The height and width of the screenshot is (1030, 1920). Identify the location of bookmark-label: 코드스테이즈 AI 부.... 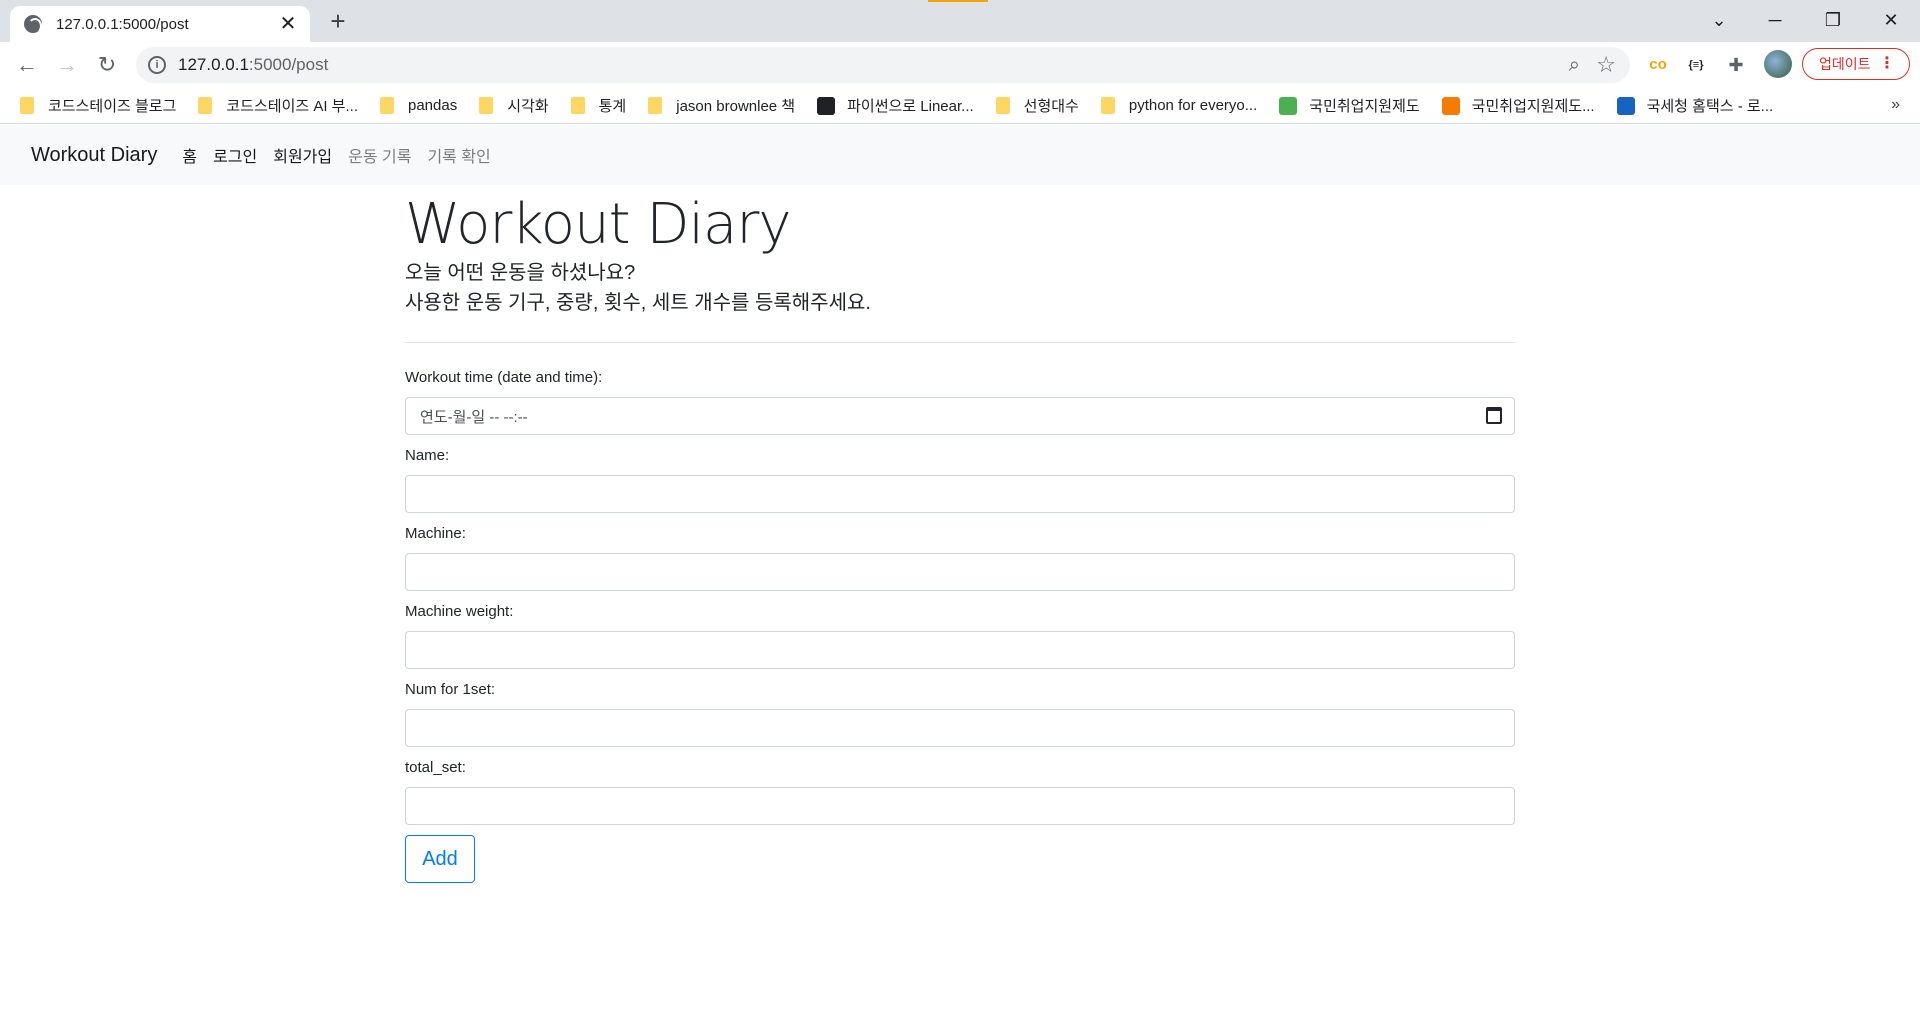
(292, 106).